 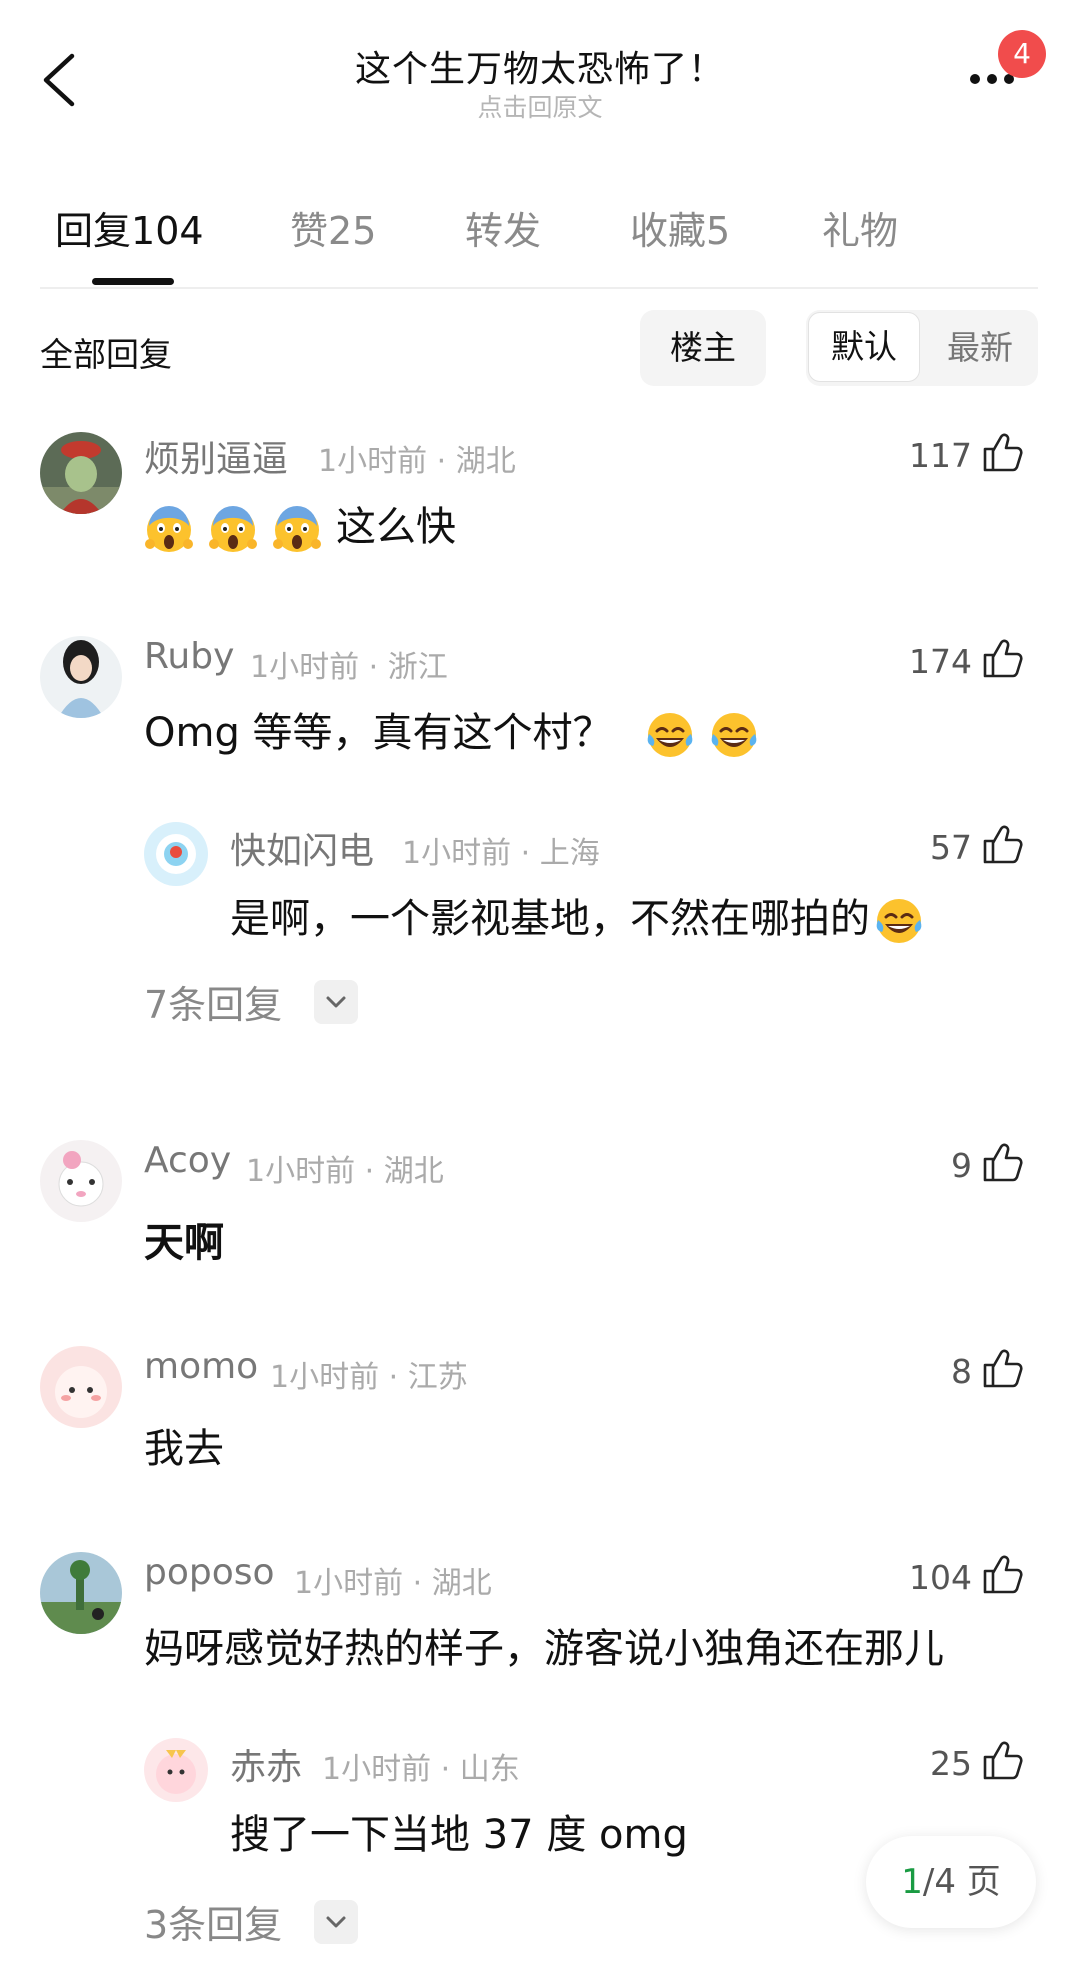 I want to click on tab-label: 收藏, so click(x=668, y=231).